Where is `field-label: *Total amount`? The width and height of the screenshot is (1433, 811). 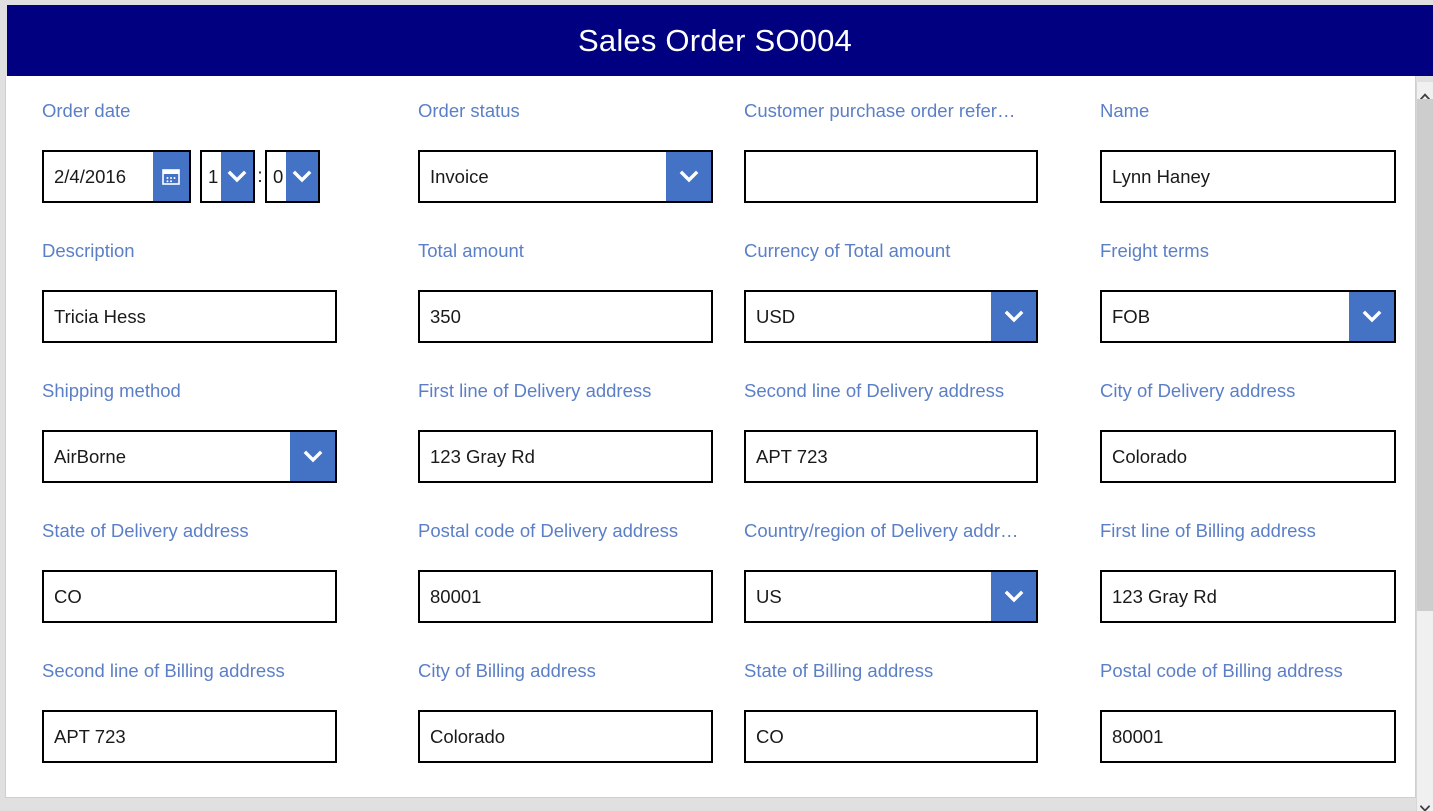 field-label: *Total amount is located at coordinates (568, 251).